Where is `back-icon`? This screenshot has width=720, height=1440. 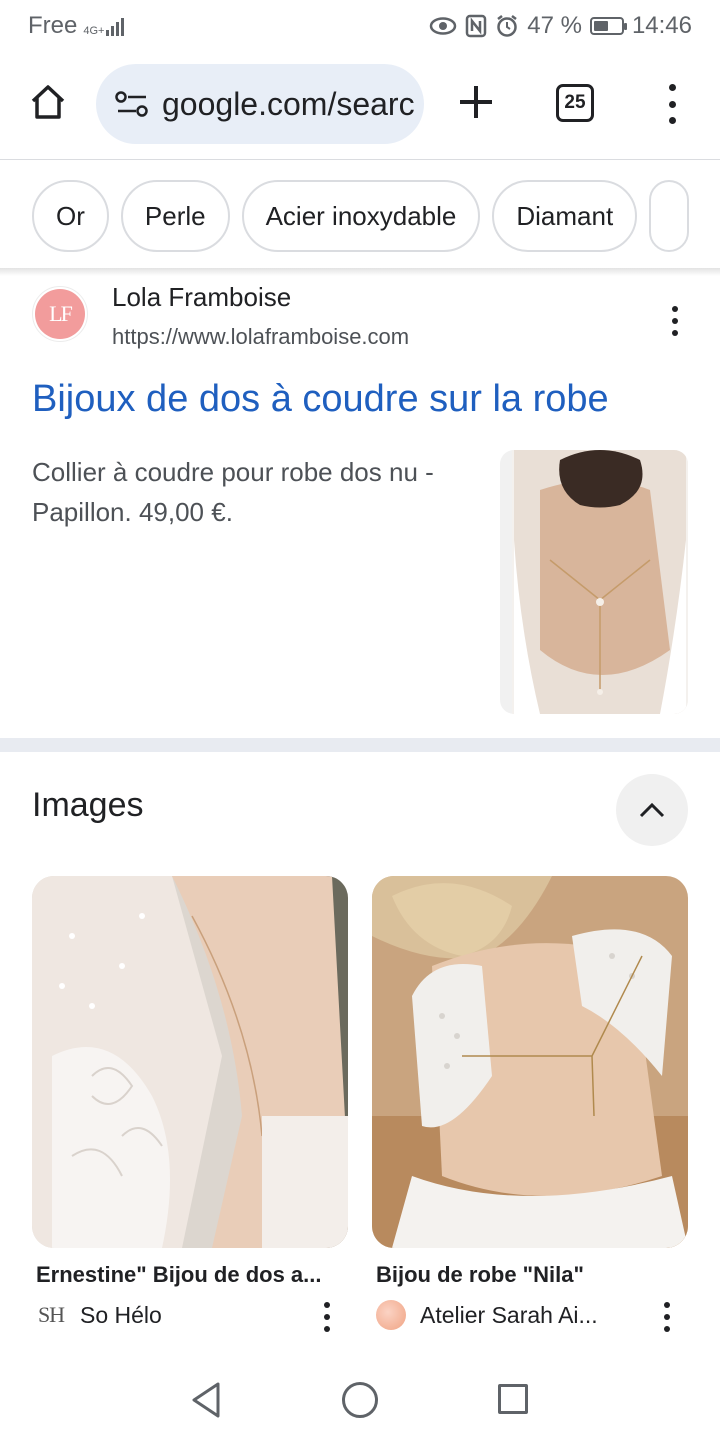
back-icon is located at coordinates (206, 1400).